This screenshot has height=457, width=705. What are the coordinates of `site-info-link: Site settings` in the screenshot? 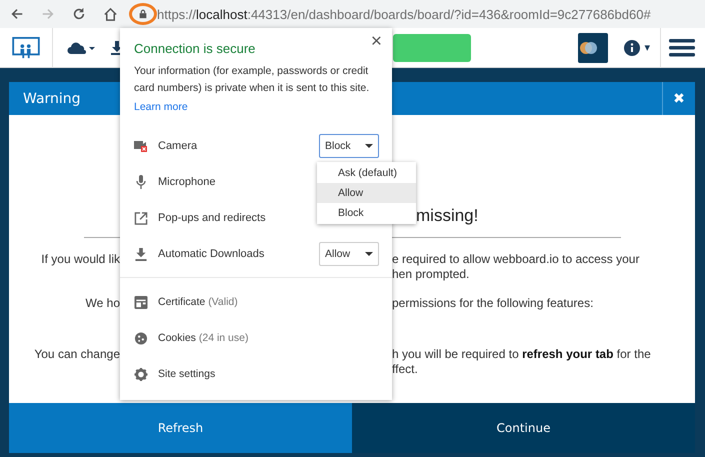 It's located at (187, 374).